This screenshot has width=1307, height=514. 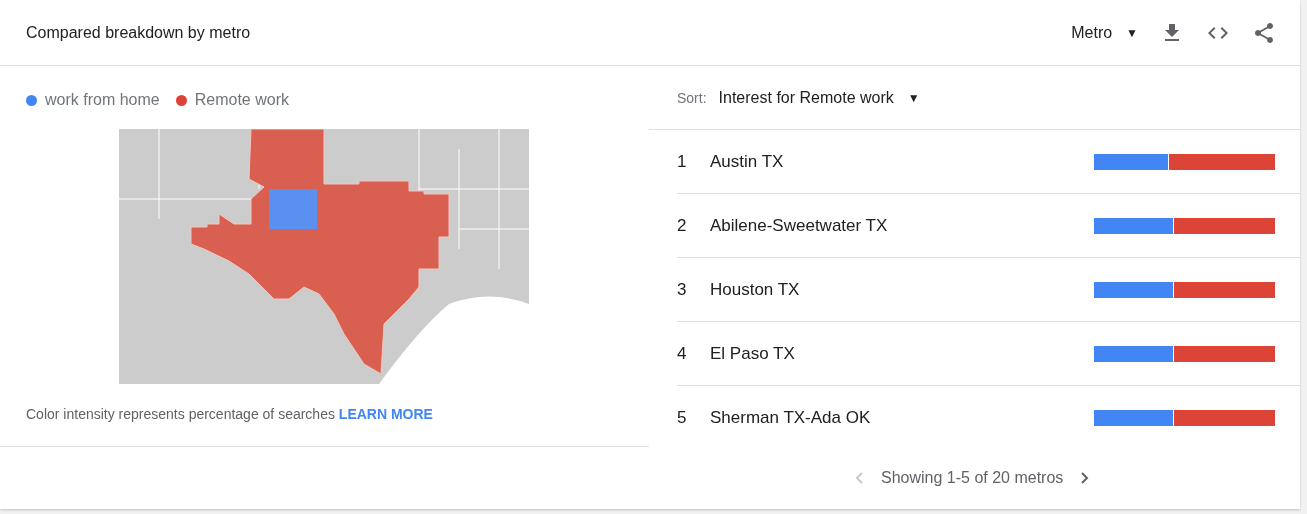 What do you see at coordinates (1085, 478) in the screenshot?
I see `next-page-icon` at bounding box center [1085, 478].